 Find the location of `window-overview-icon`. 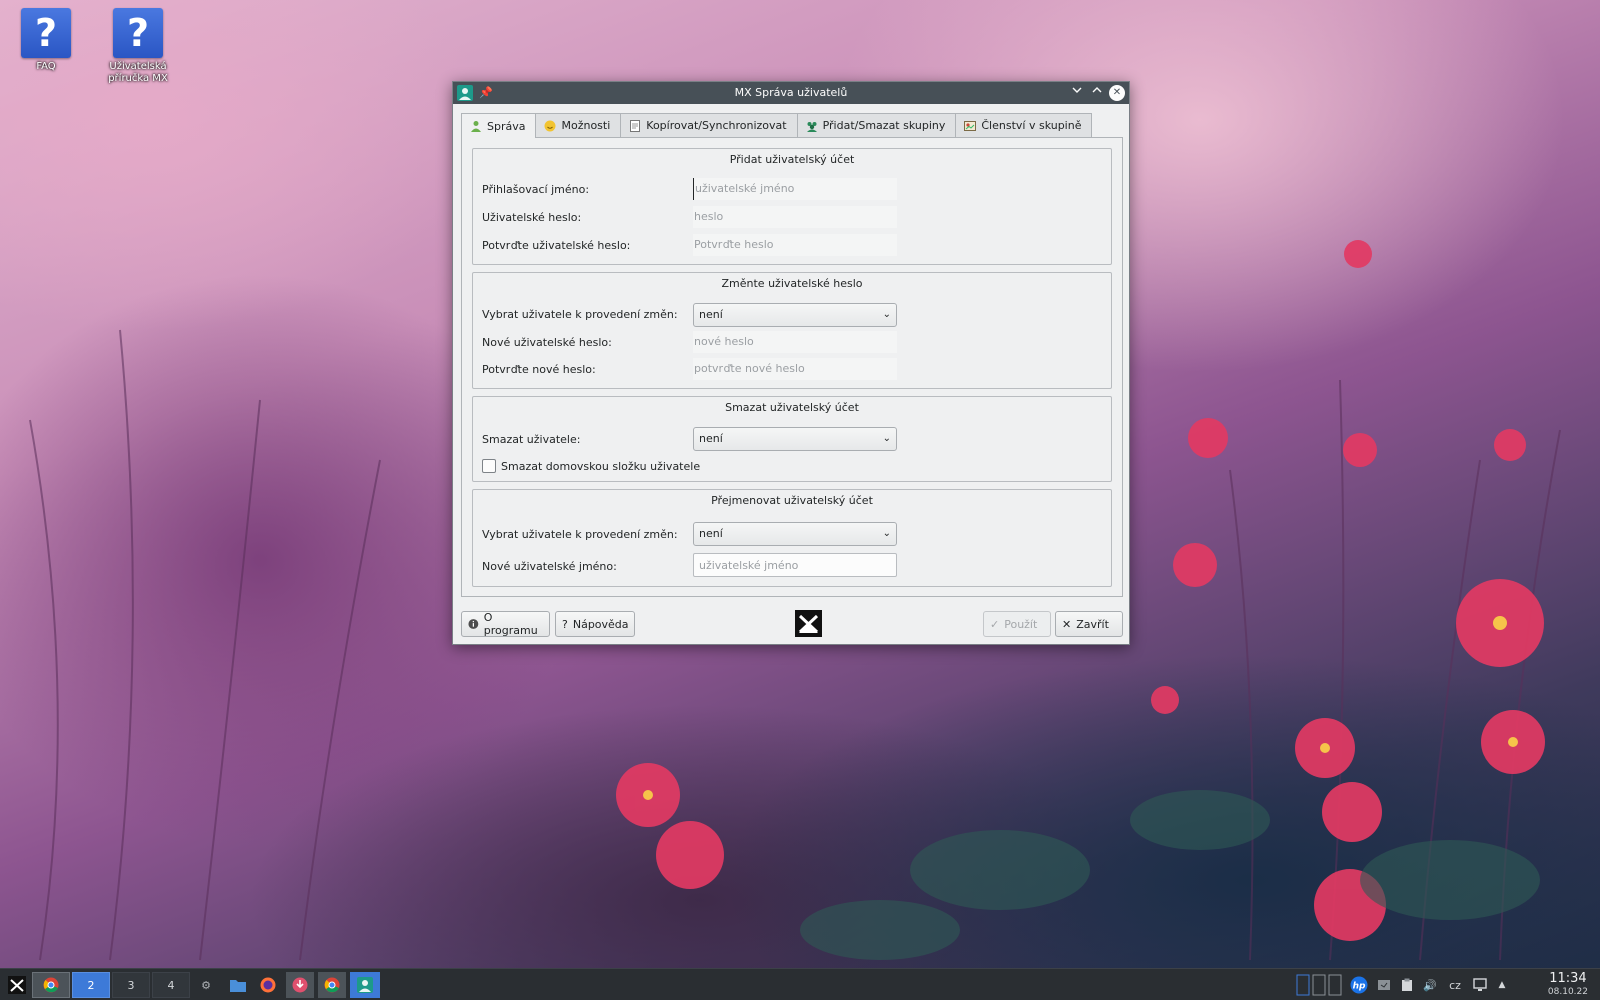

window-overview-icon is located at coordinates (1319, 985).